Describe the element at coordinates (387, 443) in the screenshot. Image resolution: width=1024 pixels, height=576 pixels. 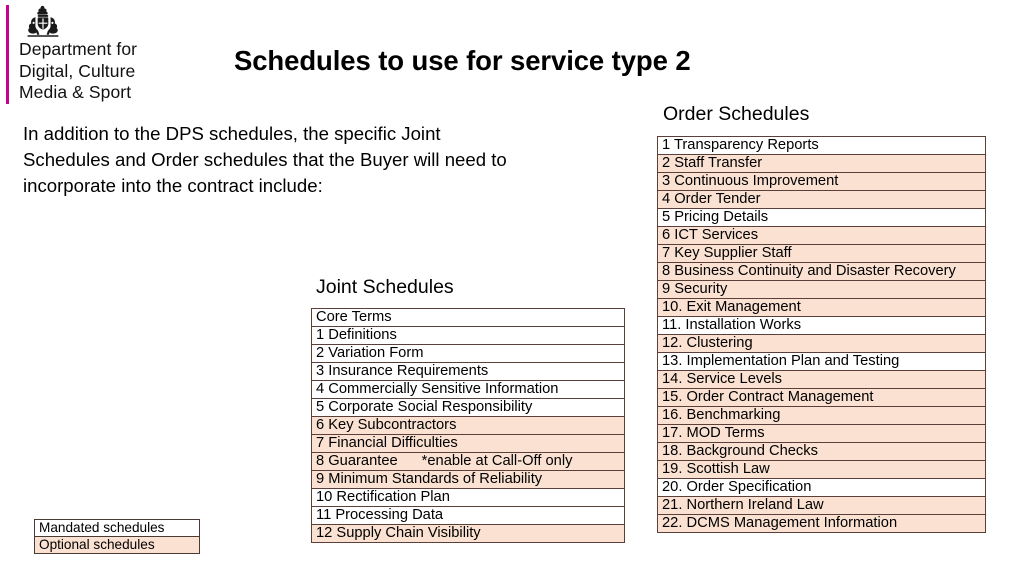
I see `joint-schedule-label: 7 Financial Difficulties` at that location.